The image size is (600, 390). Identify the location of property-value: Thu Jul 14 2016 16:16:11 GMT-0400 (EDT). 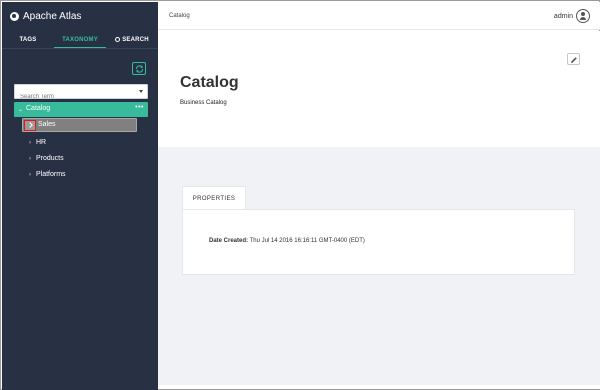
(307, 241).